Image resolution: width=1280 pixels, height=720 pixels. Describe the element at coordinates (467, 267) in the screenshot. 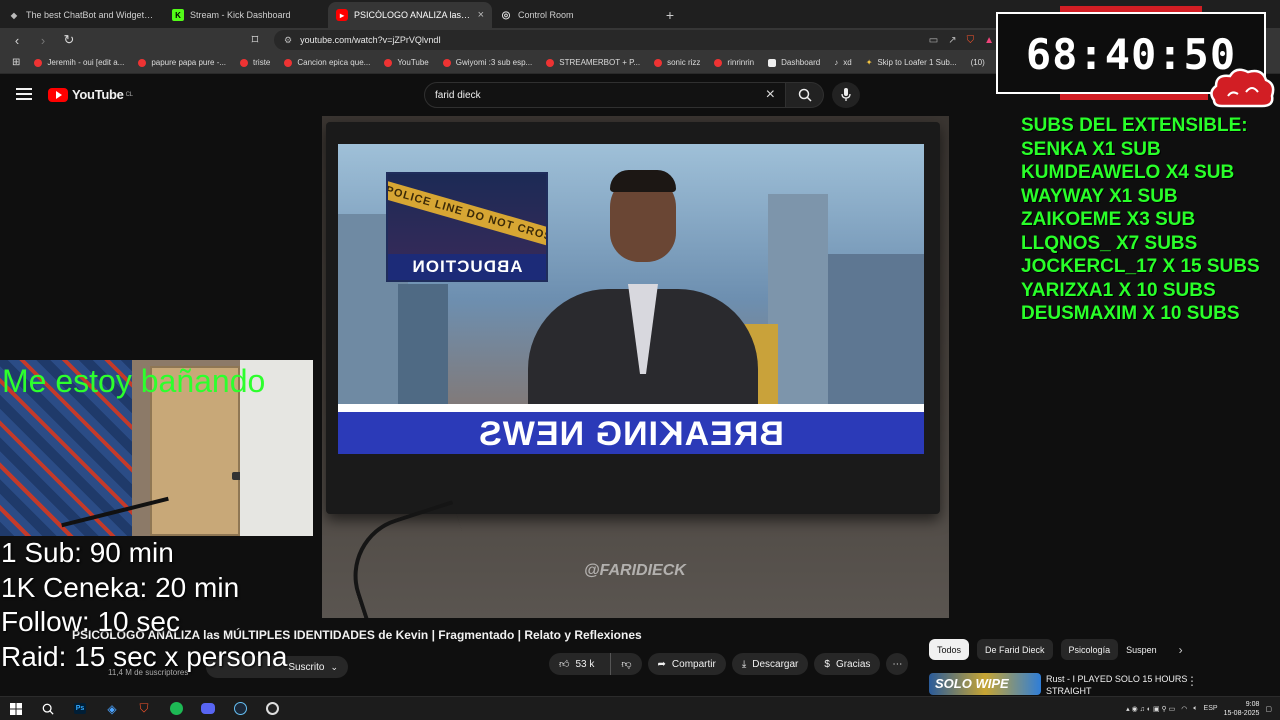

I see `inset-caption: ABDUCTION` at that location.